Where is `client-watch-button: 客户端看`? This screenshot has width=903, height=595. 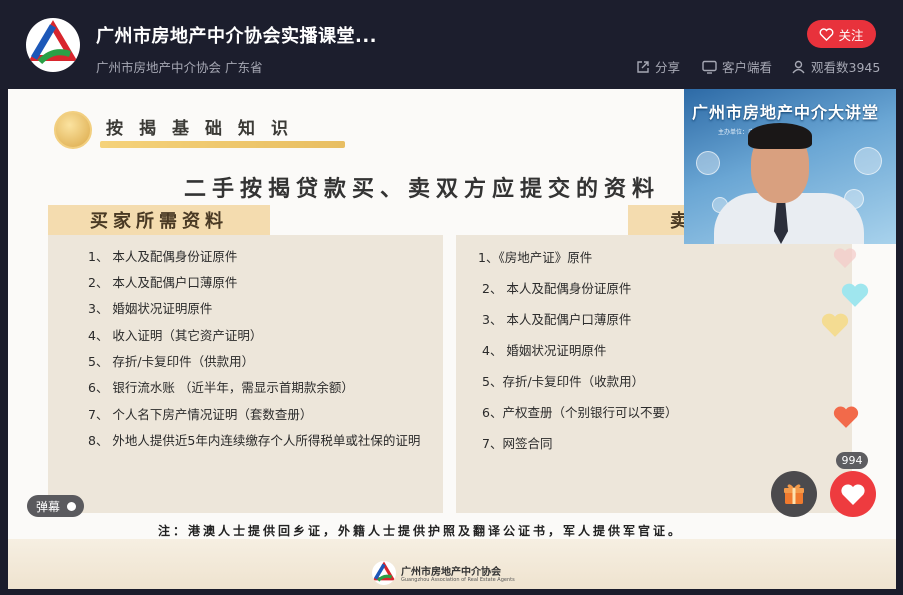 client-watch-button: 客户端看 is located at coordinates (737, 66).